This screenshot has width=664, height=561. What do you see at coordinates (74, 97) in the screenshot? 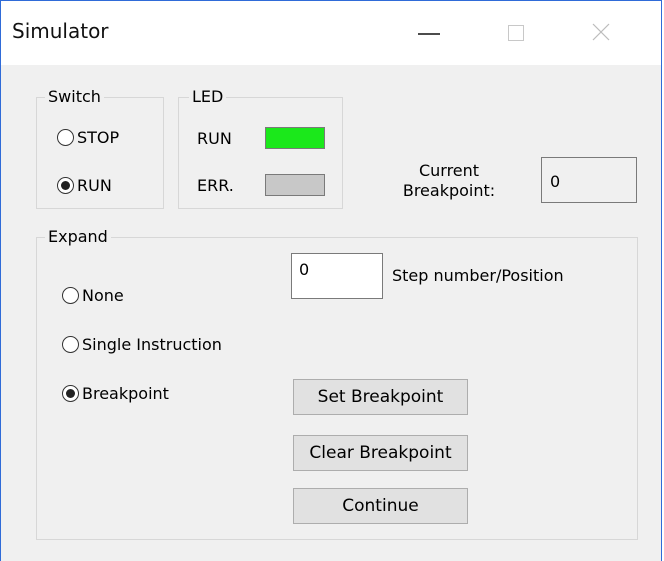
I see `switch-legend: Switch` at bounding box center [74, 97].